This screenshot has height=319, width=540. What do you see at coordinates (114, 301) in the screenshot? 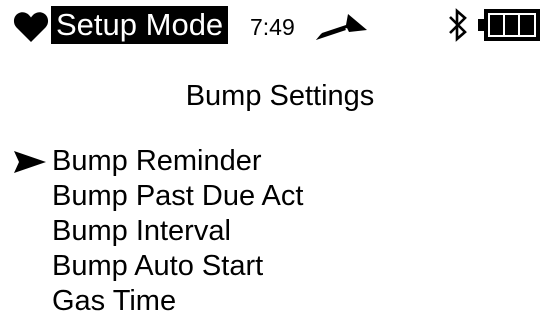
I see `menu-item-label: Gas Time` at bounding box center [114, 301].